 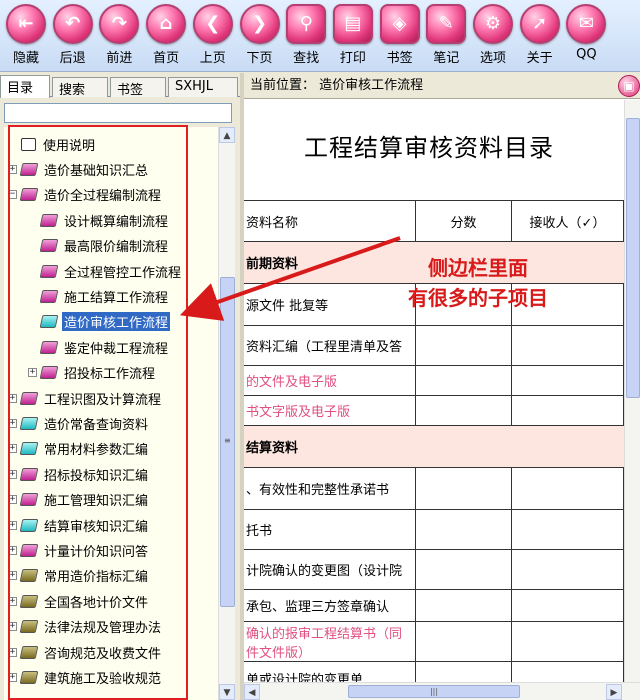 What do you see at coordinates (492, 58) in the screenshot?
I see `toolbar-button-label: 选项` at bounding box center [492, 58].